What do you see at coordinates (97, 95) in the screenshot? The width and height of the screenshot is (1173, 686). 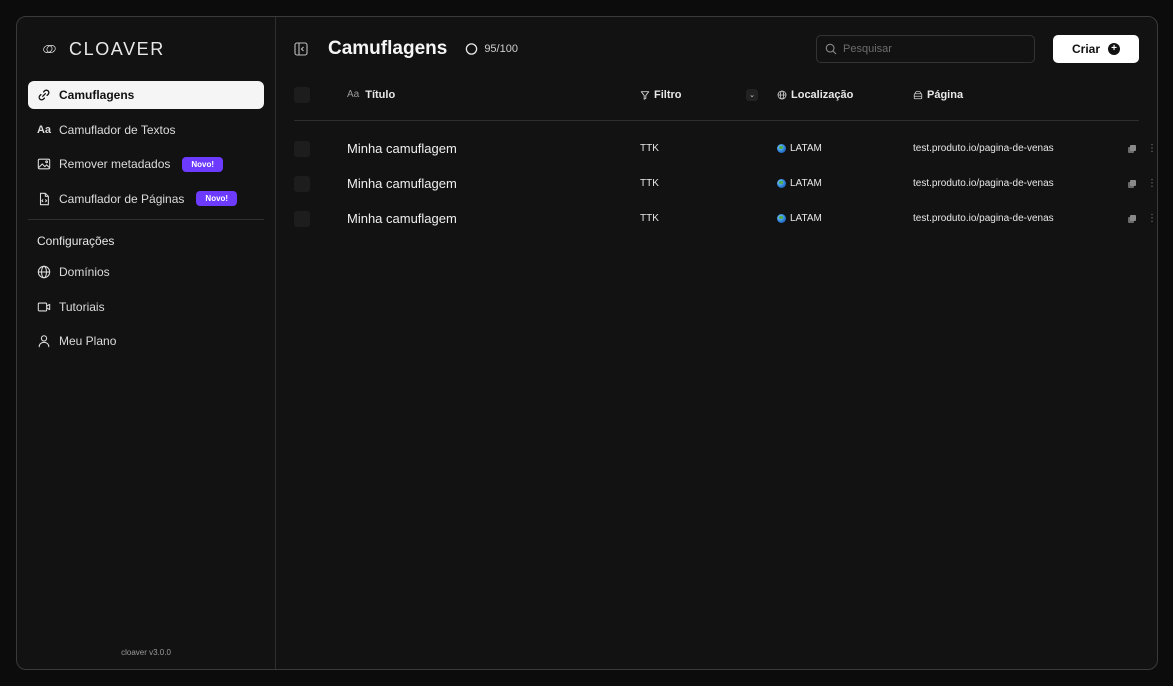 I see `sidebar-item-label: Camuflagens` at bounding box center [97, 95].